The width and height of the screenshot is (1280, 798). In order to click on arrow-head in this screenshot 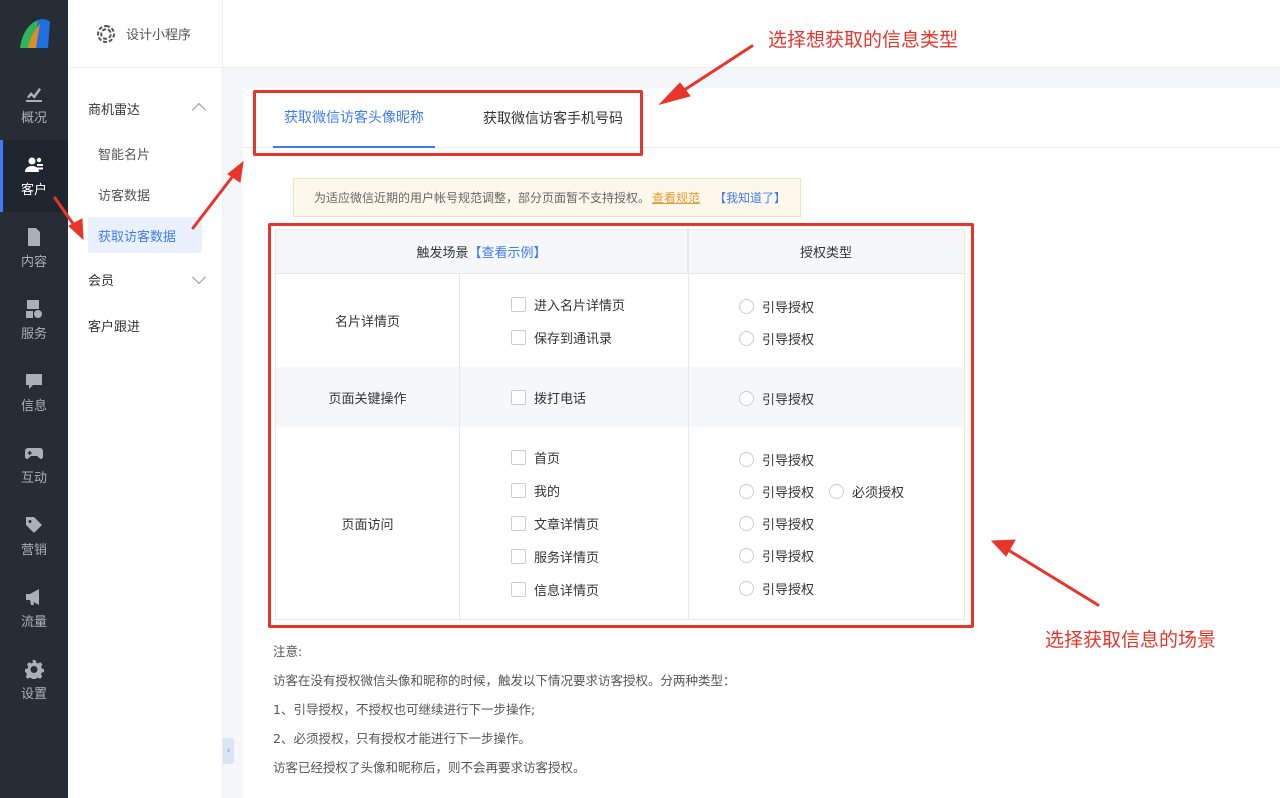, I will do `click(235, 171)`.